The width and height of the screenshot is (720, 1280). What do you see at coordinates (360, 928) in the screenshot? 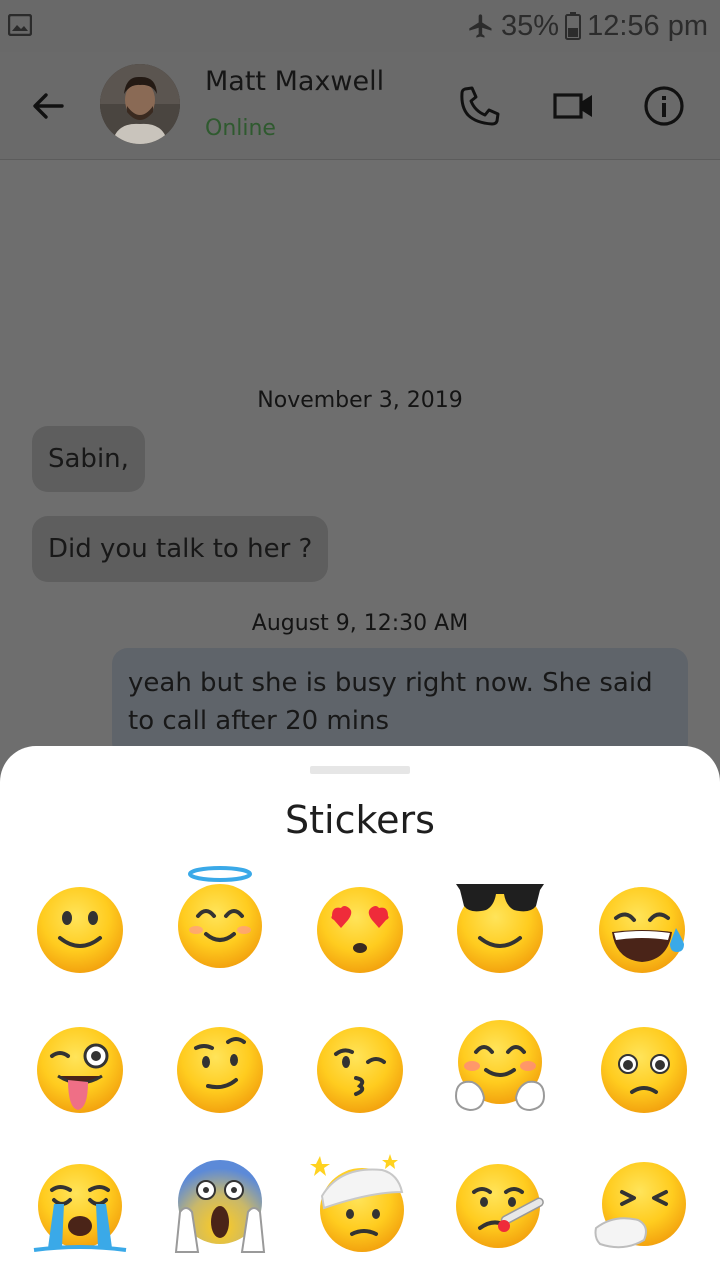
I see `smiling-face-with-heart-eyes-icon` at bounding box center [360, 928].